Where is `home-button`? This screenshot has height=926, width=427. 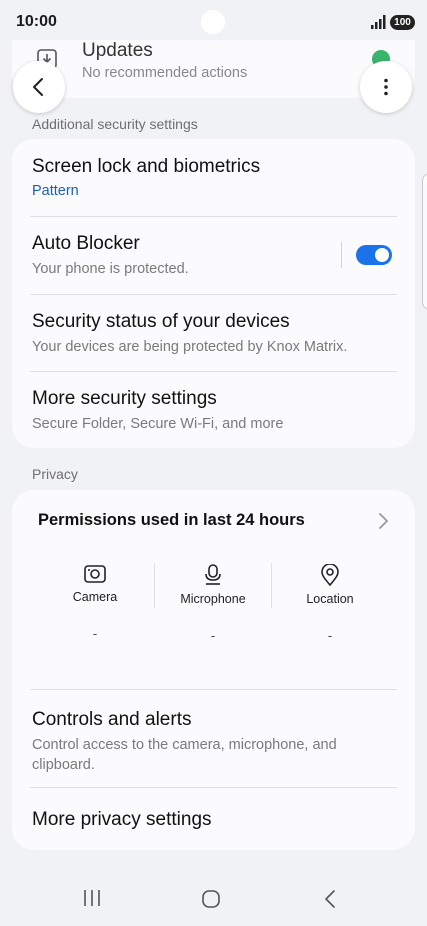 home-button is located at coordinates (211, 901).